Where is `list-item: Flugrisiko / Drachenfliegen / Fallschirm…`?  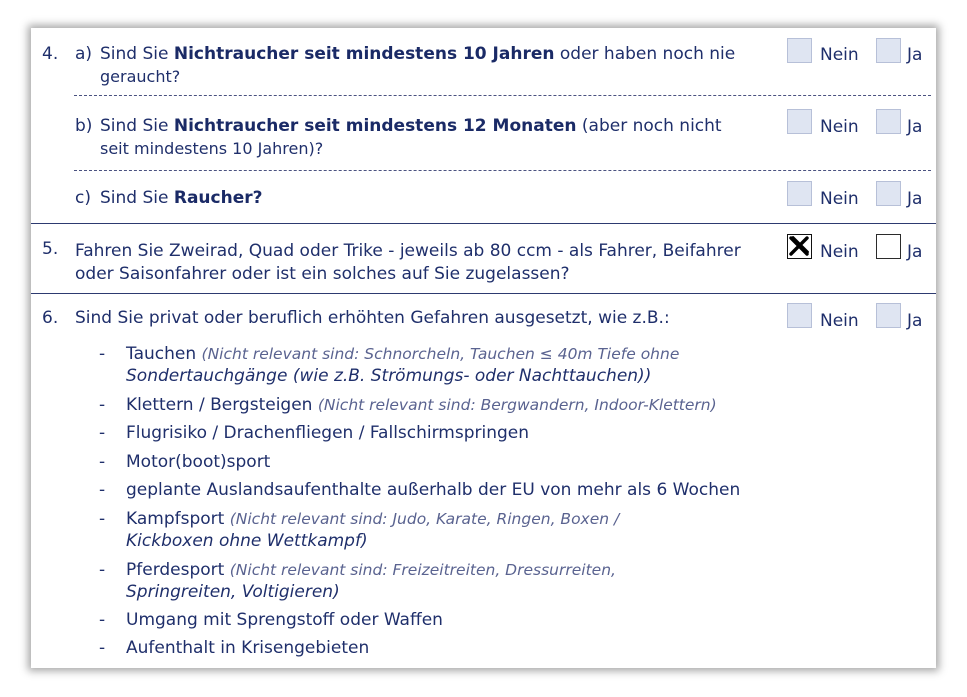
list-item: Flugrisiko / Drachenfliegen / Fallschirm… is located at coordinates (328, 433).